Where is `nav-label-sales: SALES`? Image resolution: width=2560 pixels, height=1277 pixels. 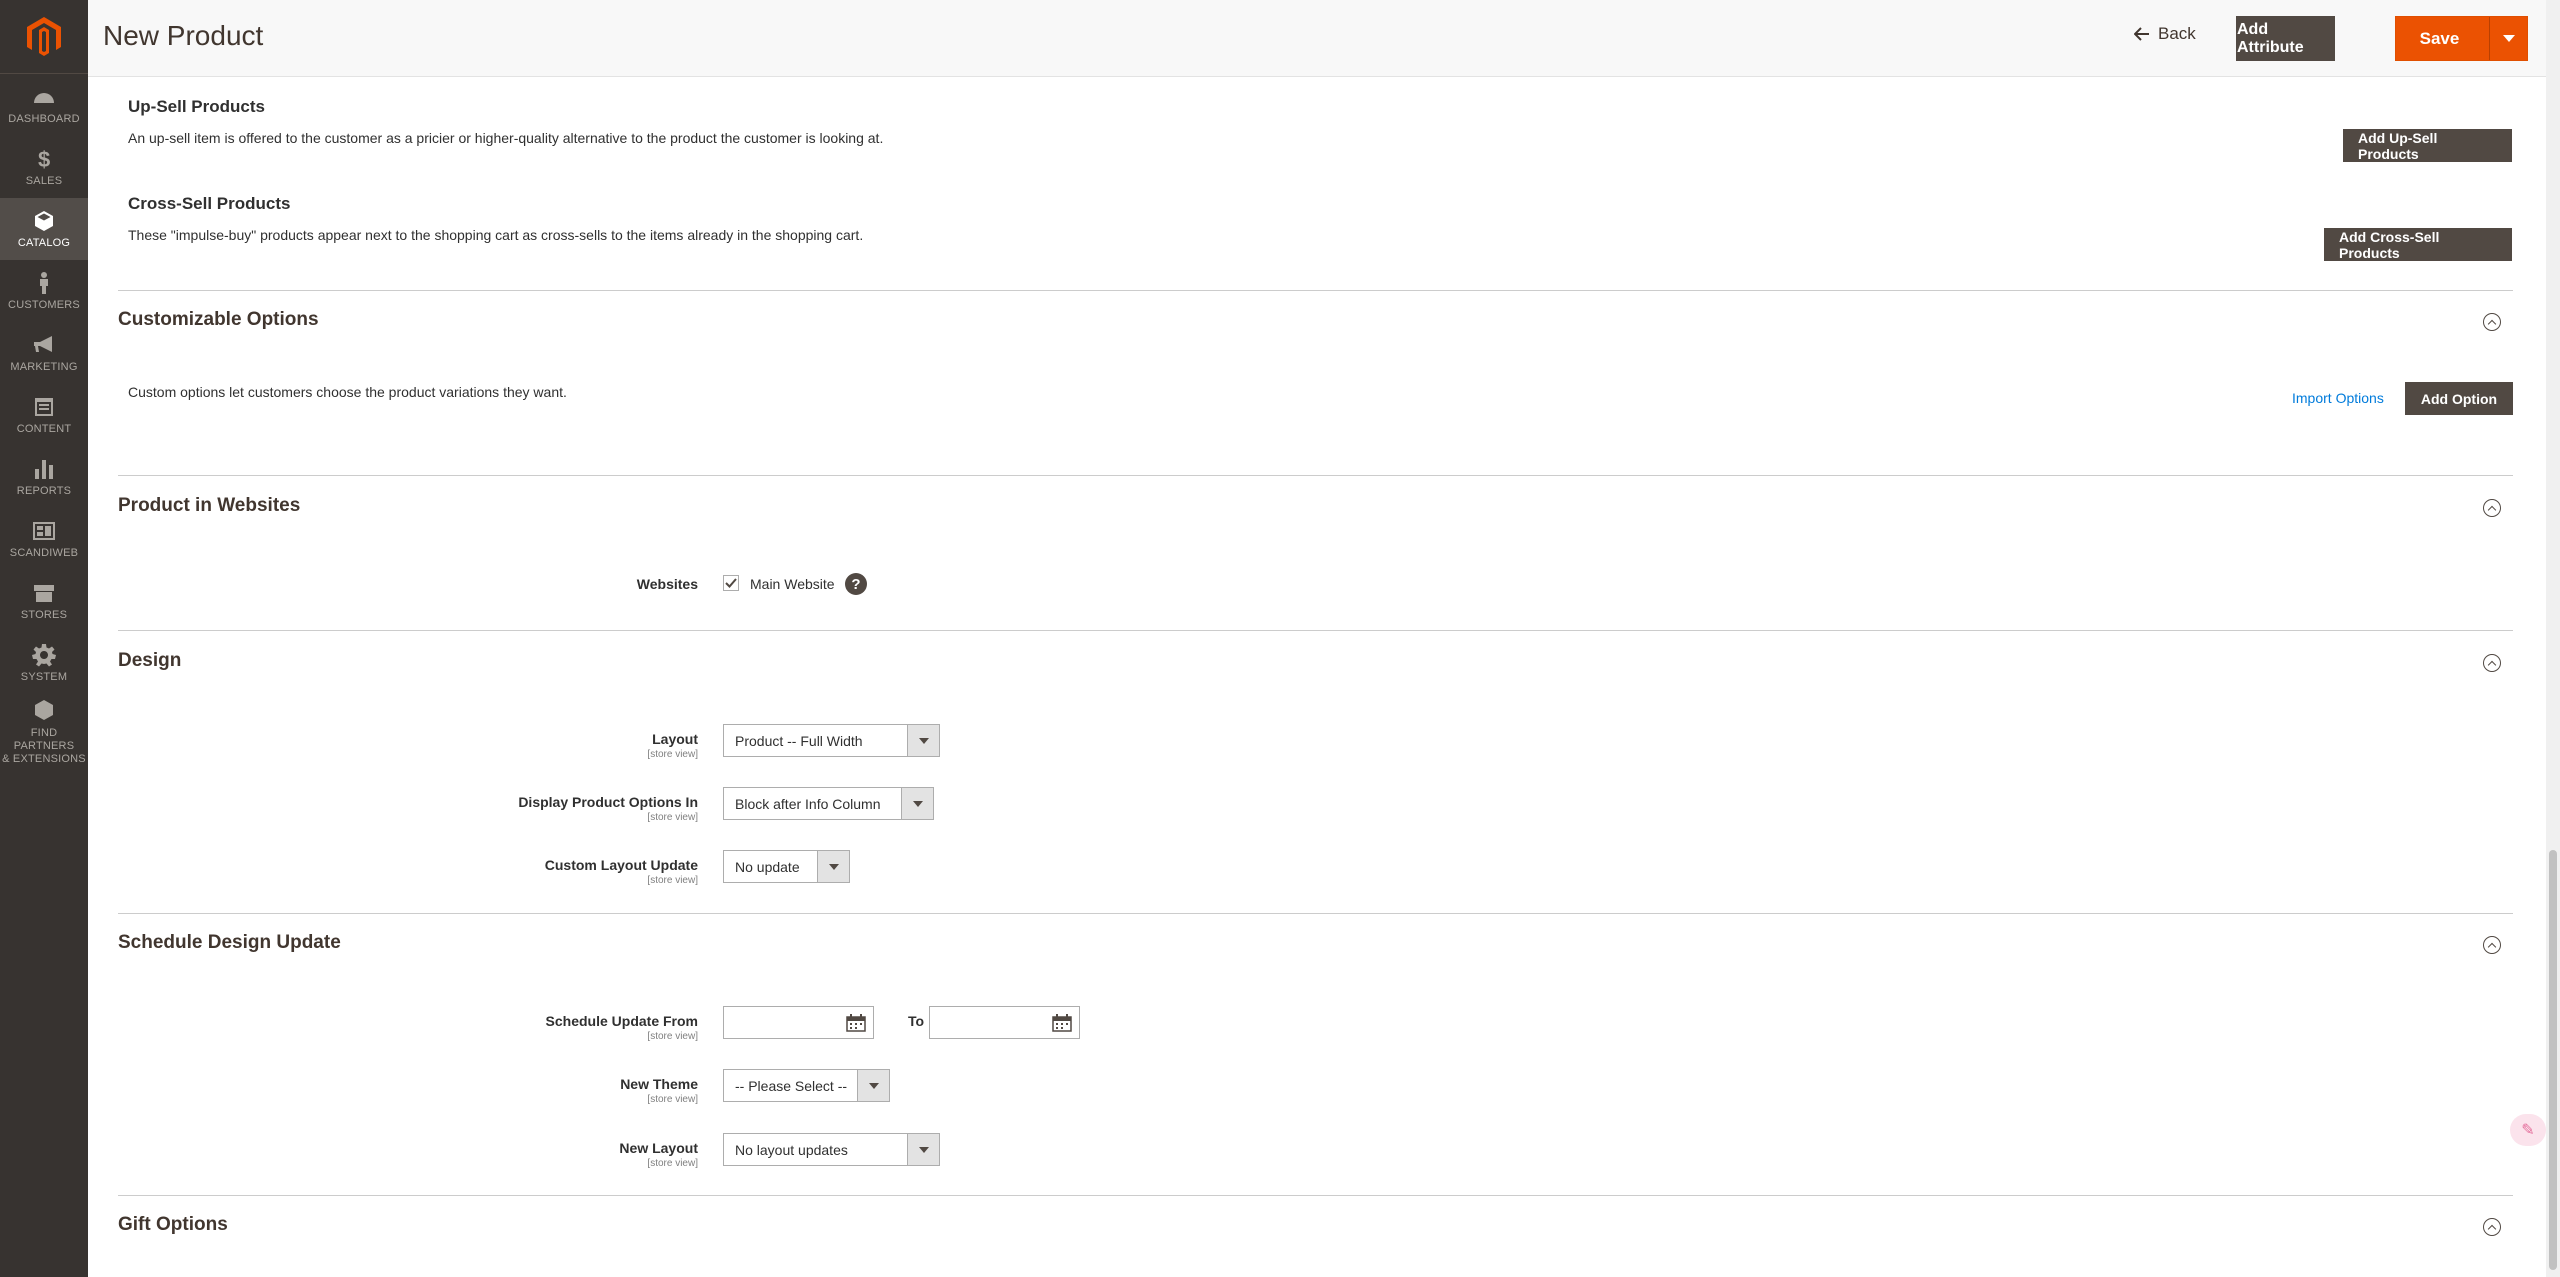 nav-label-sales: SALES is located at coordinates (44, 180).